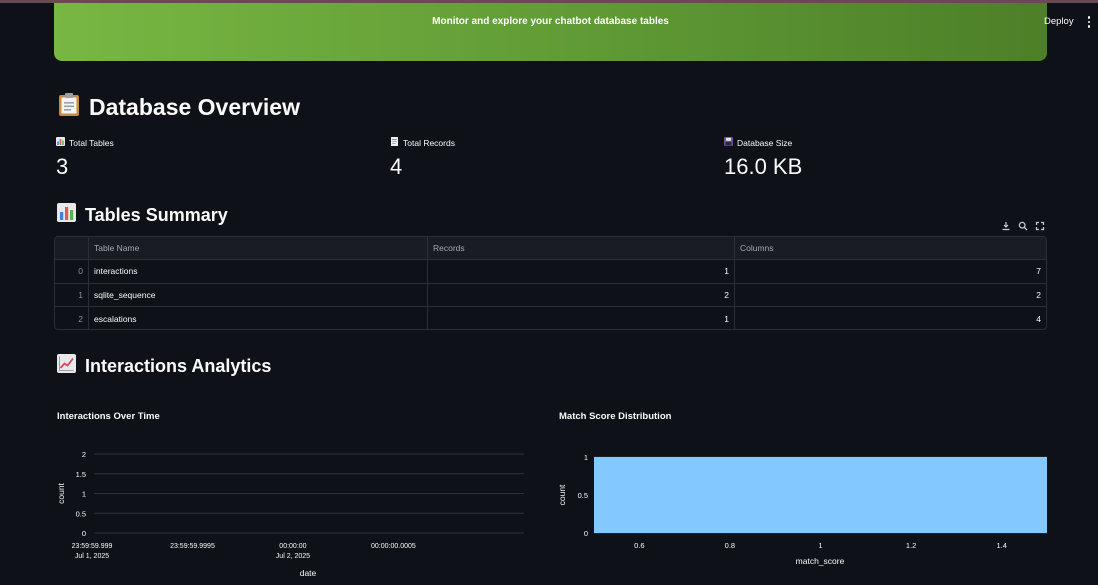 The height and width of the screenshot is (585, 1098). I want to click on table-header-row: Table Name Records Columns, so click(550, 249).